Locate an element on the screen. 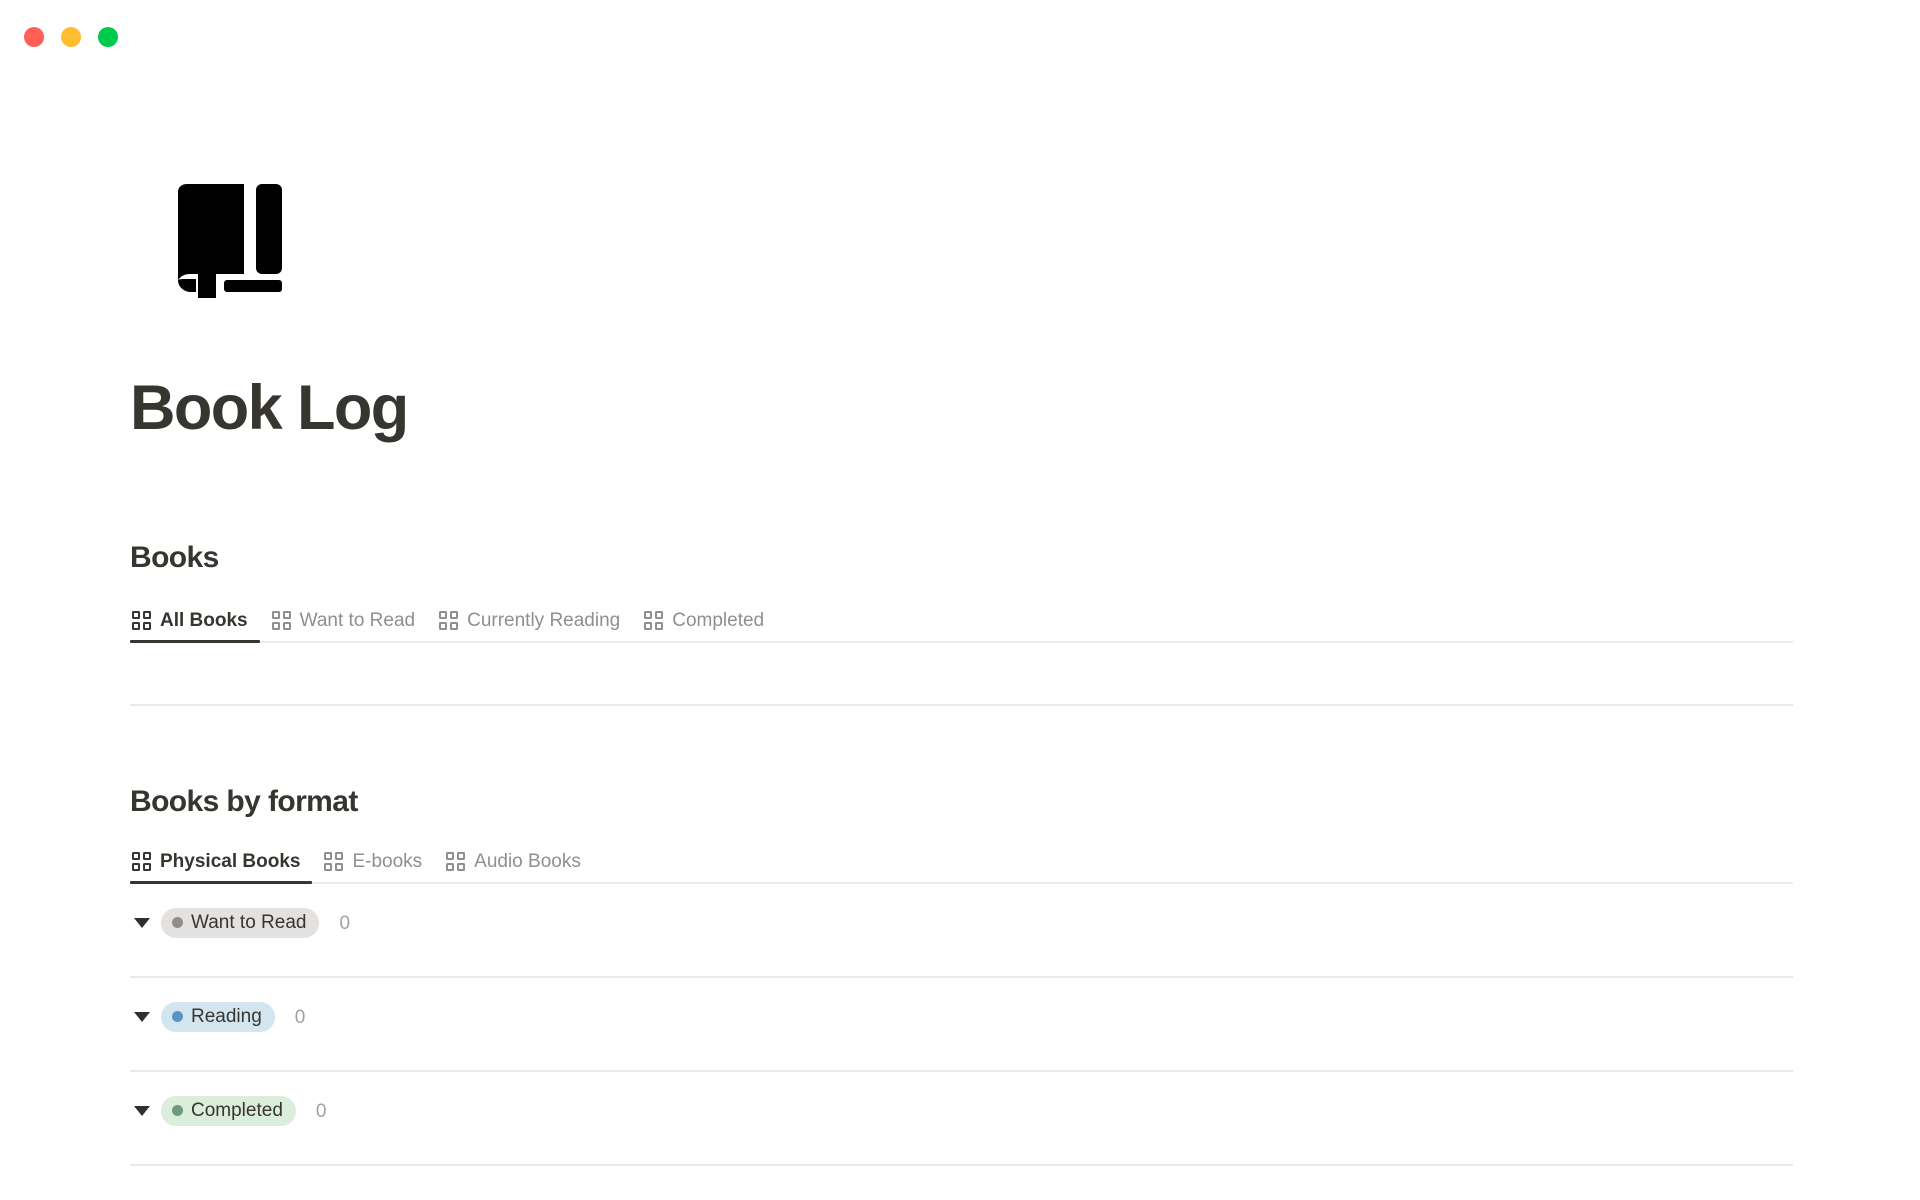  group-header: Reading 0 is located at coordinates (961, 1005).